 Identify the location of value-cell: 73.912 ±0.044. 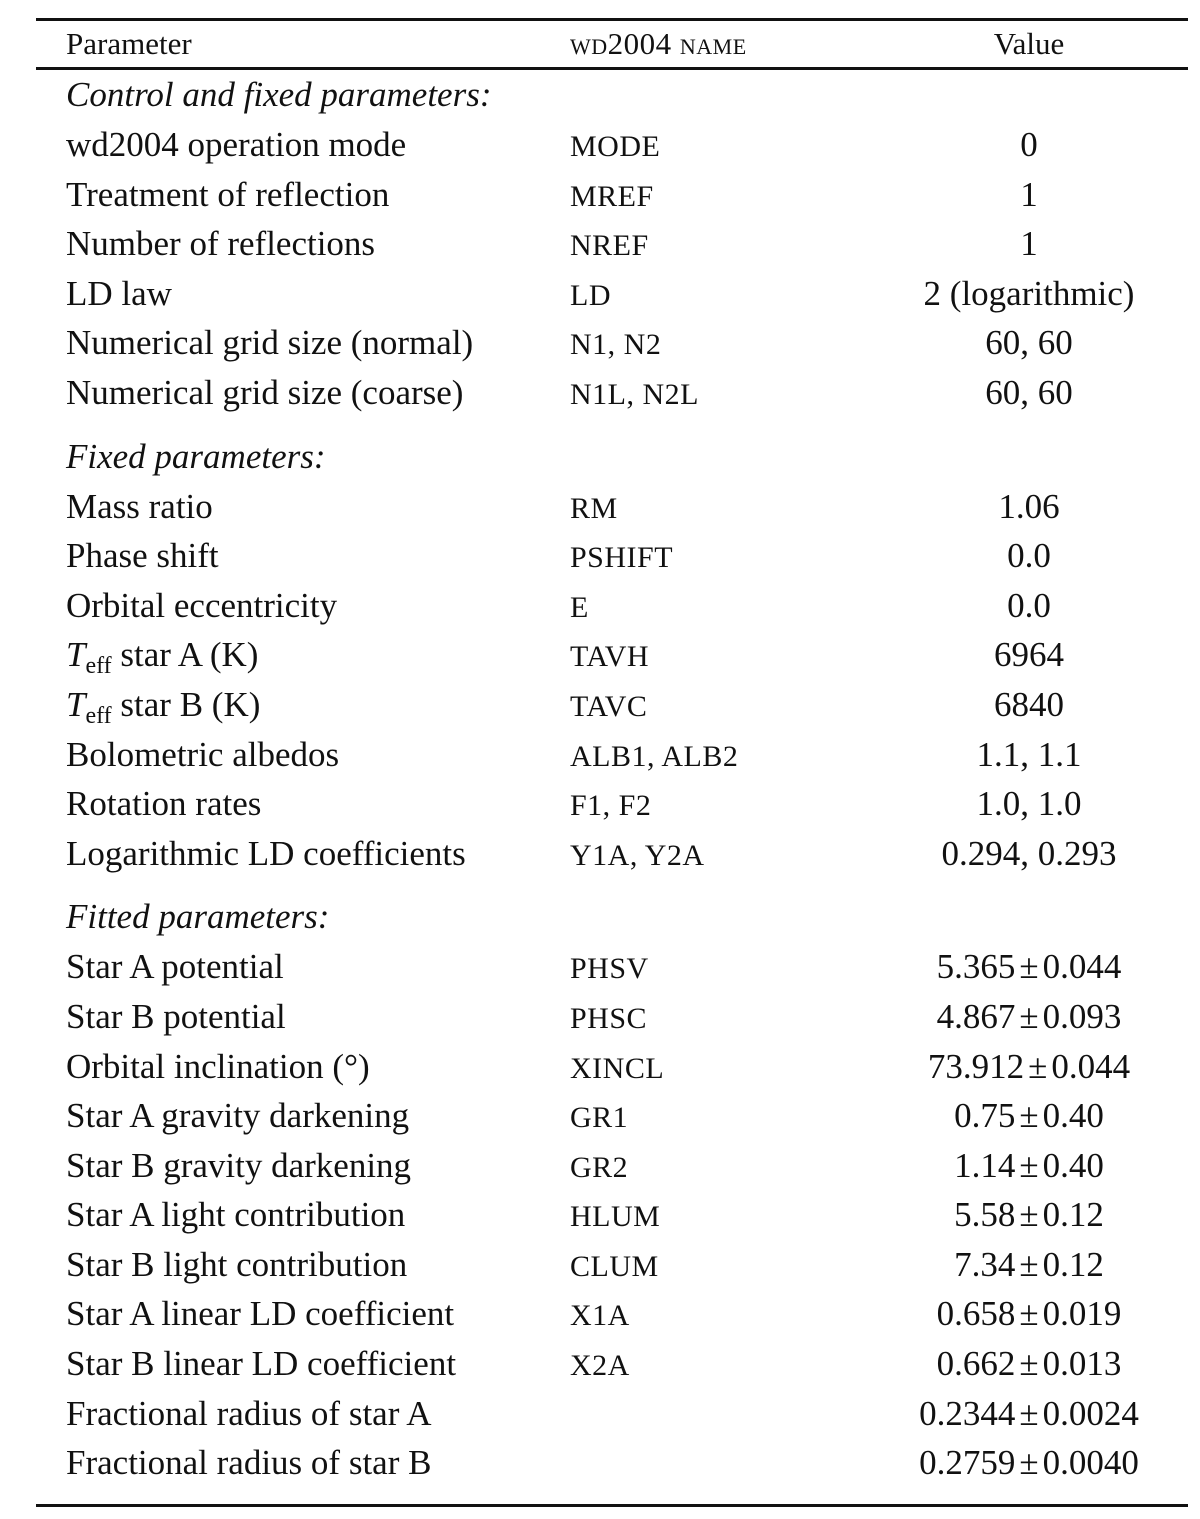
(1029, 1067).